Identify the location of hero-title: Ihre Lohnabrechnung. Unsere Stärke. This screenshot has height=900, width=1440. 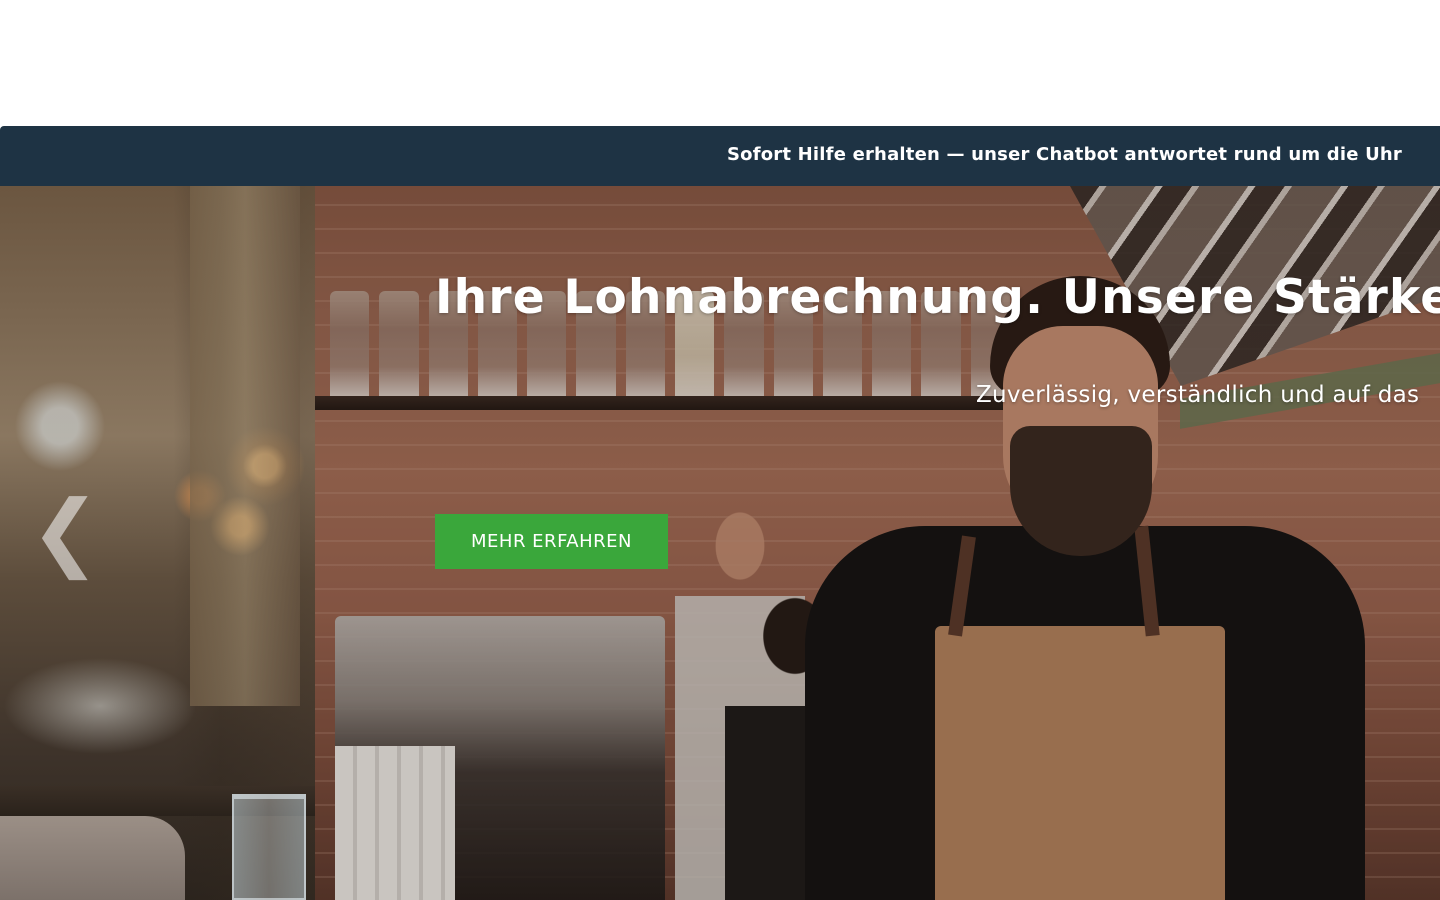
(937, 297).